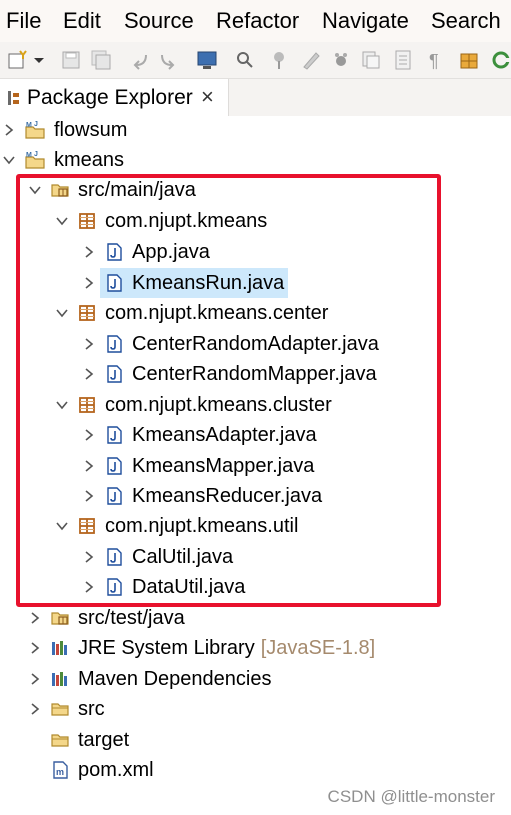 The image size is (511, 815). I want to click on new-wizard-icon, so click(17, 60).